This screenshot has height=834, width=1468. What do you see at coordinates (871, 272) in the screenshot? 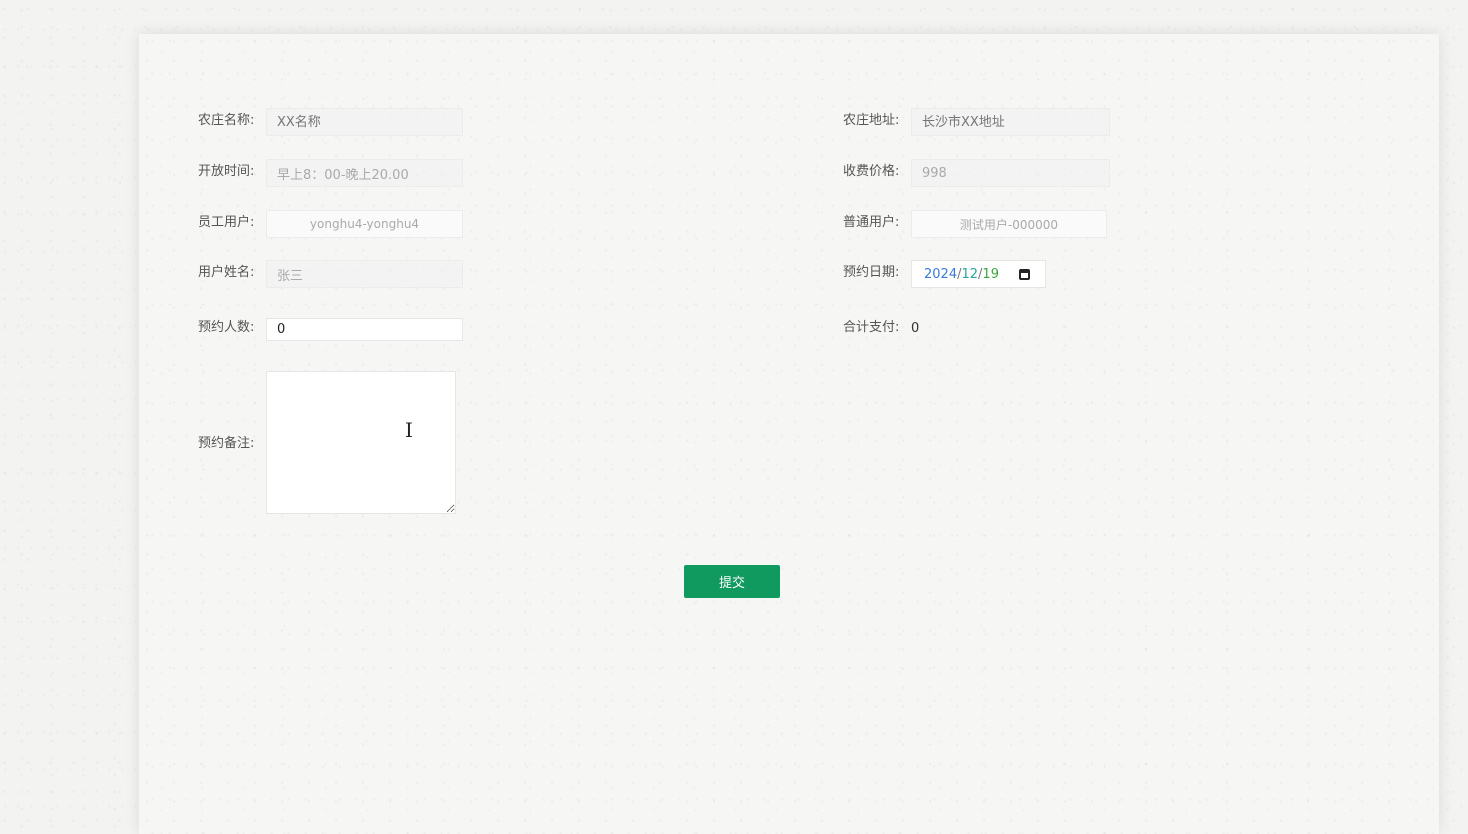
I see `booking-date-label: 预约日期:` at bounding box center [871, 272].